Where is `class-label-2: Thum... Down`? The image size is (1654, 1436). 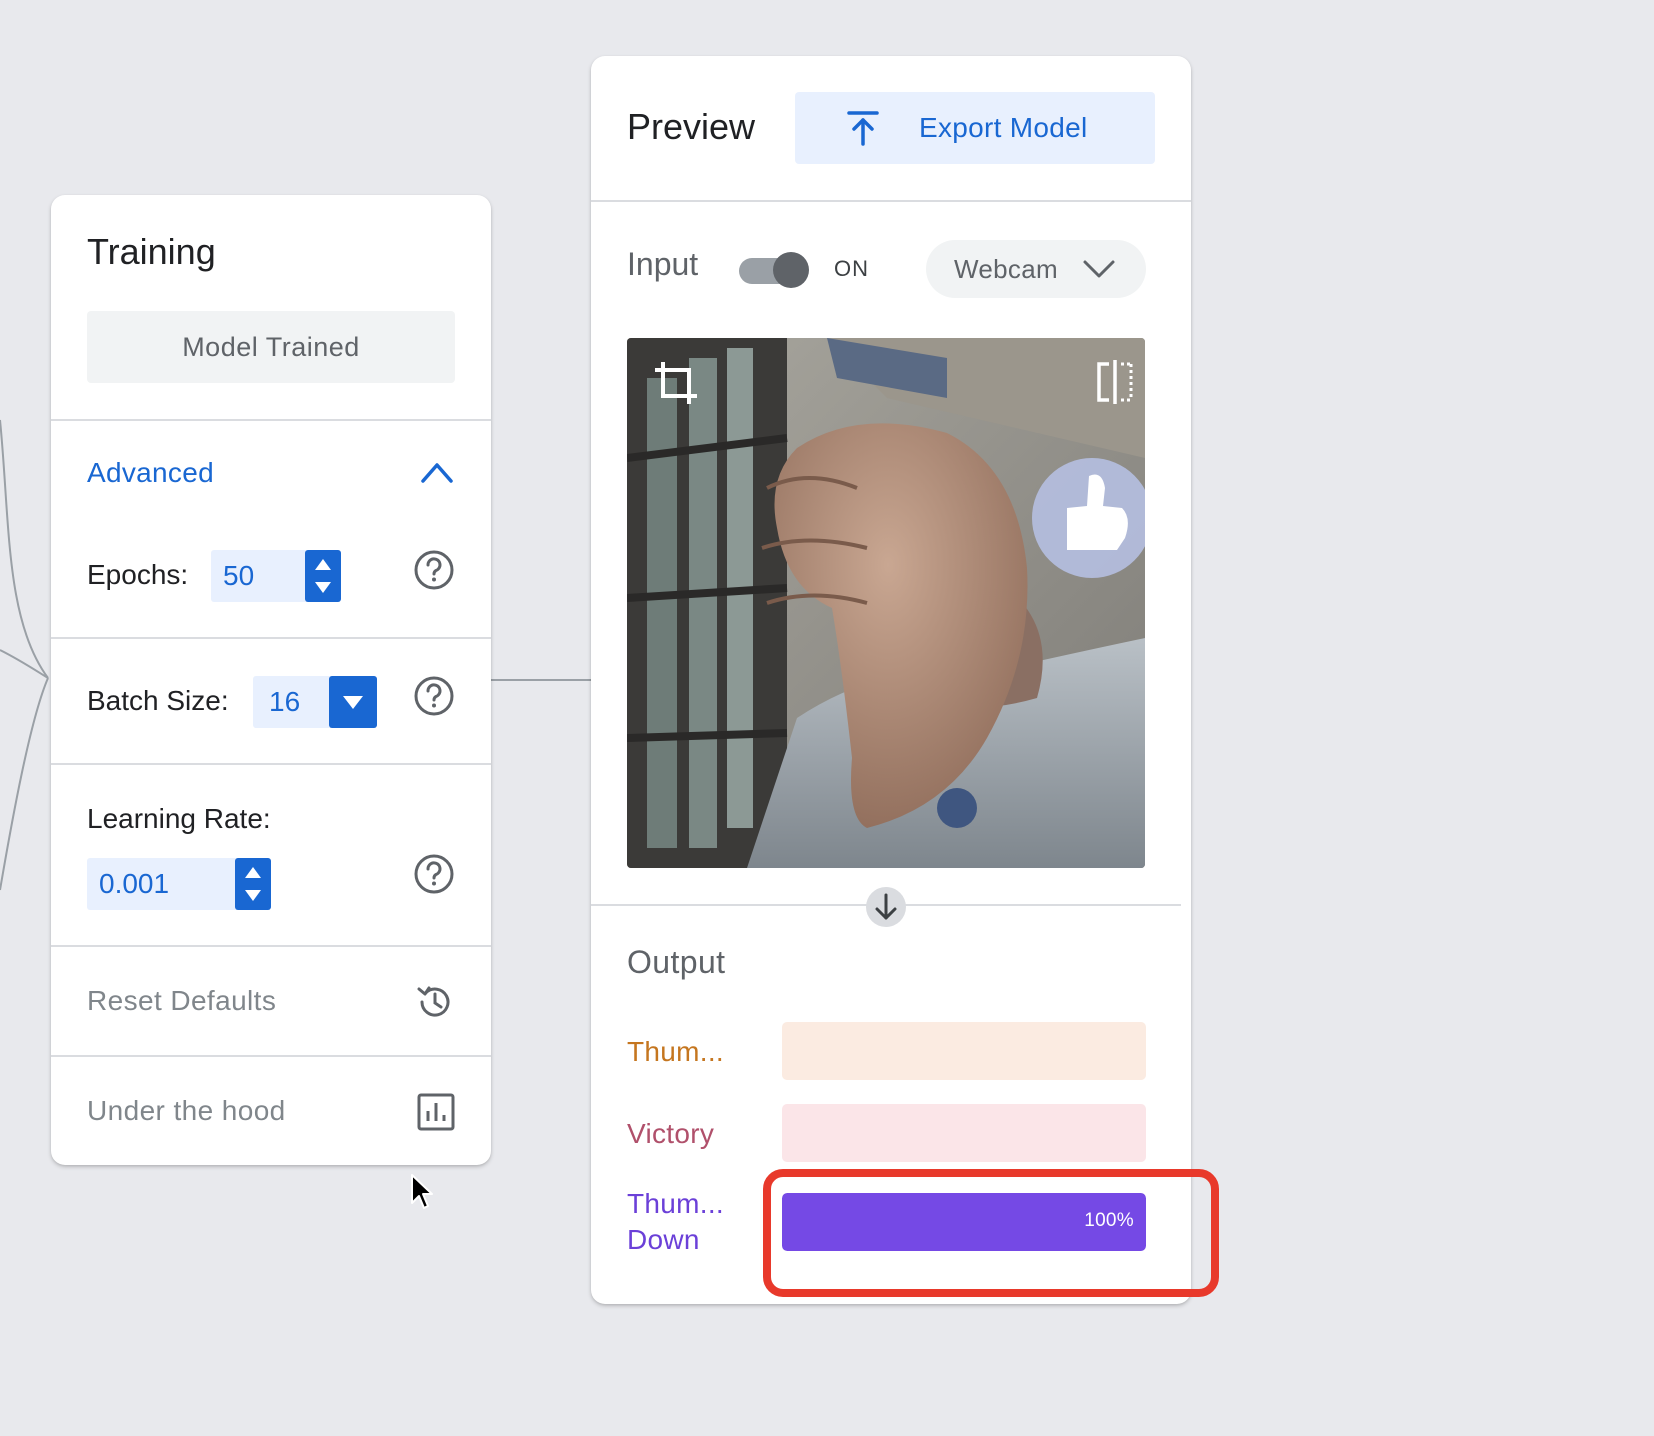 class-label-2: Thum... Down is located at coordinates (675, 1222).